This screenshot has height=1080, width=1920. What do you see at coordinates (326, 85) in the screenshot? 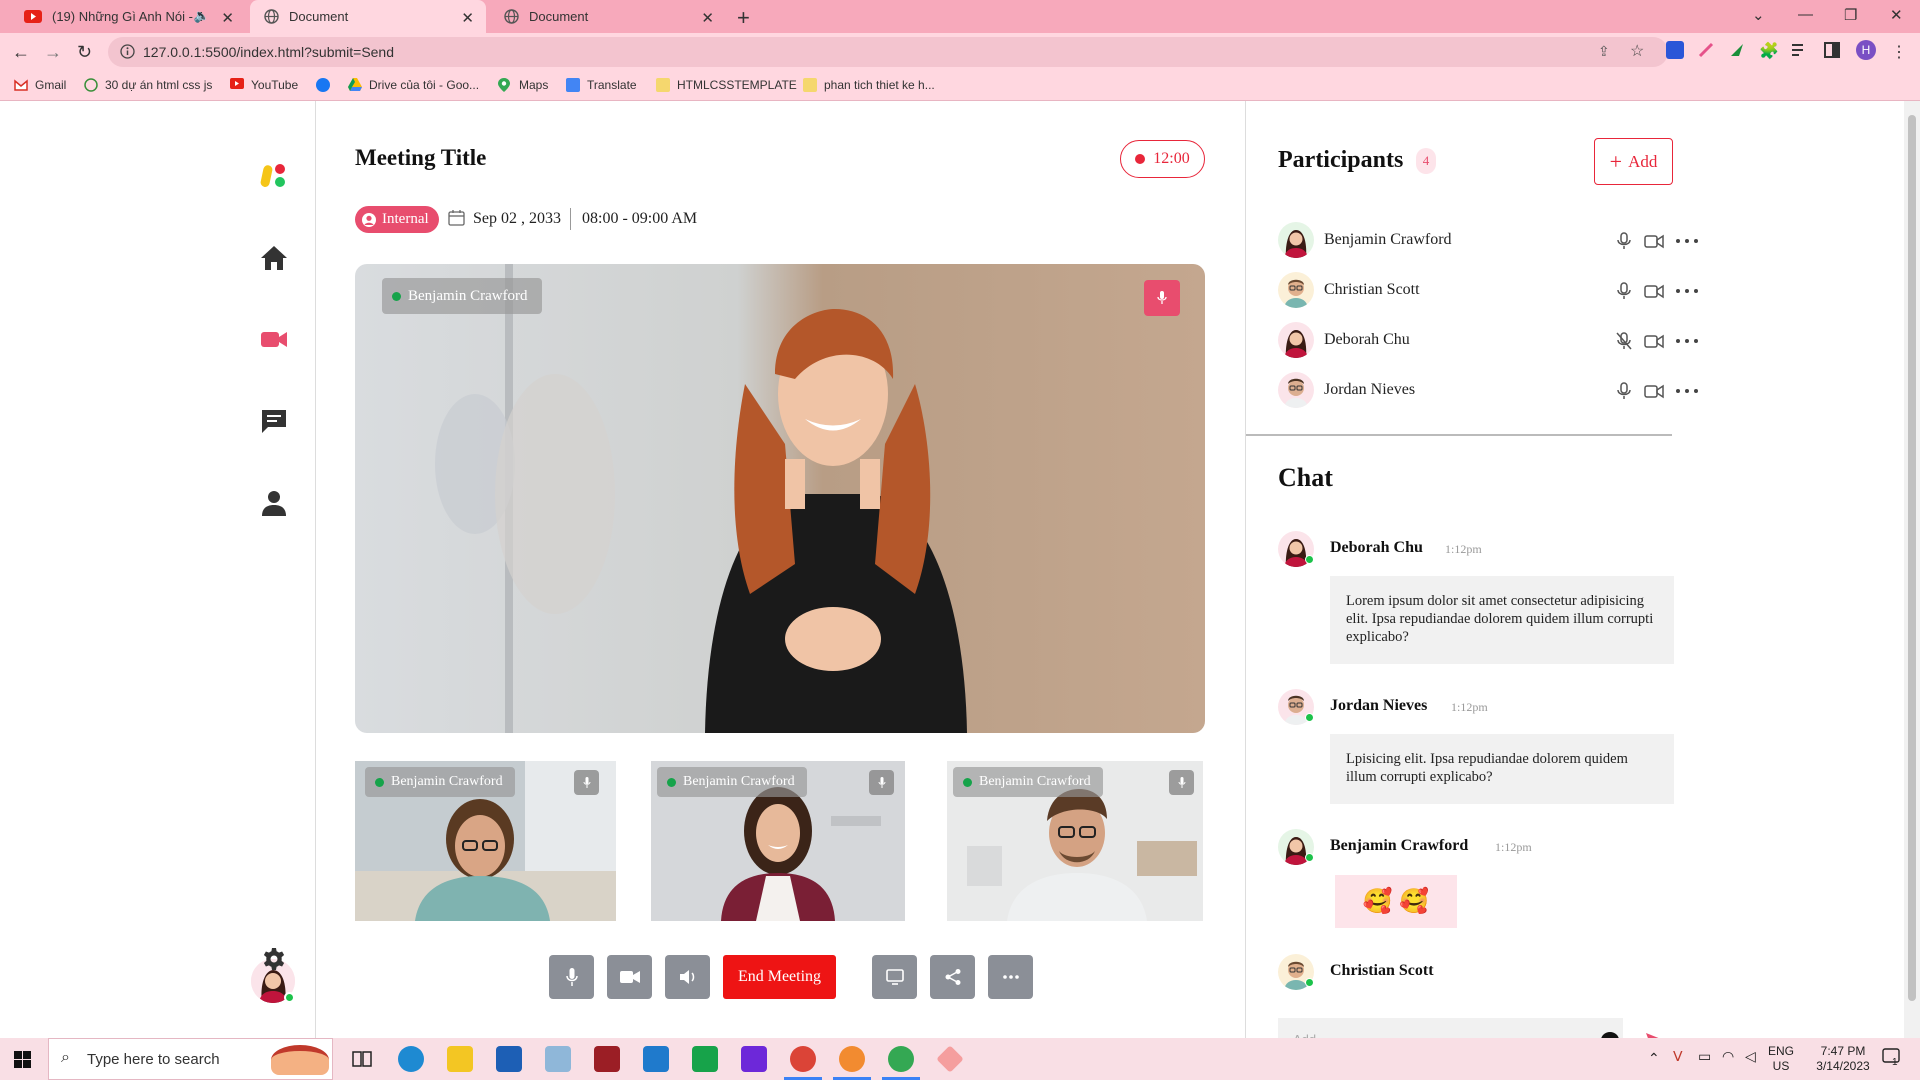
I see `bookmark-facebook` at bounding box center [326, 85].